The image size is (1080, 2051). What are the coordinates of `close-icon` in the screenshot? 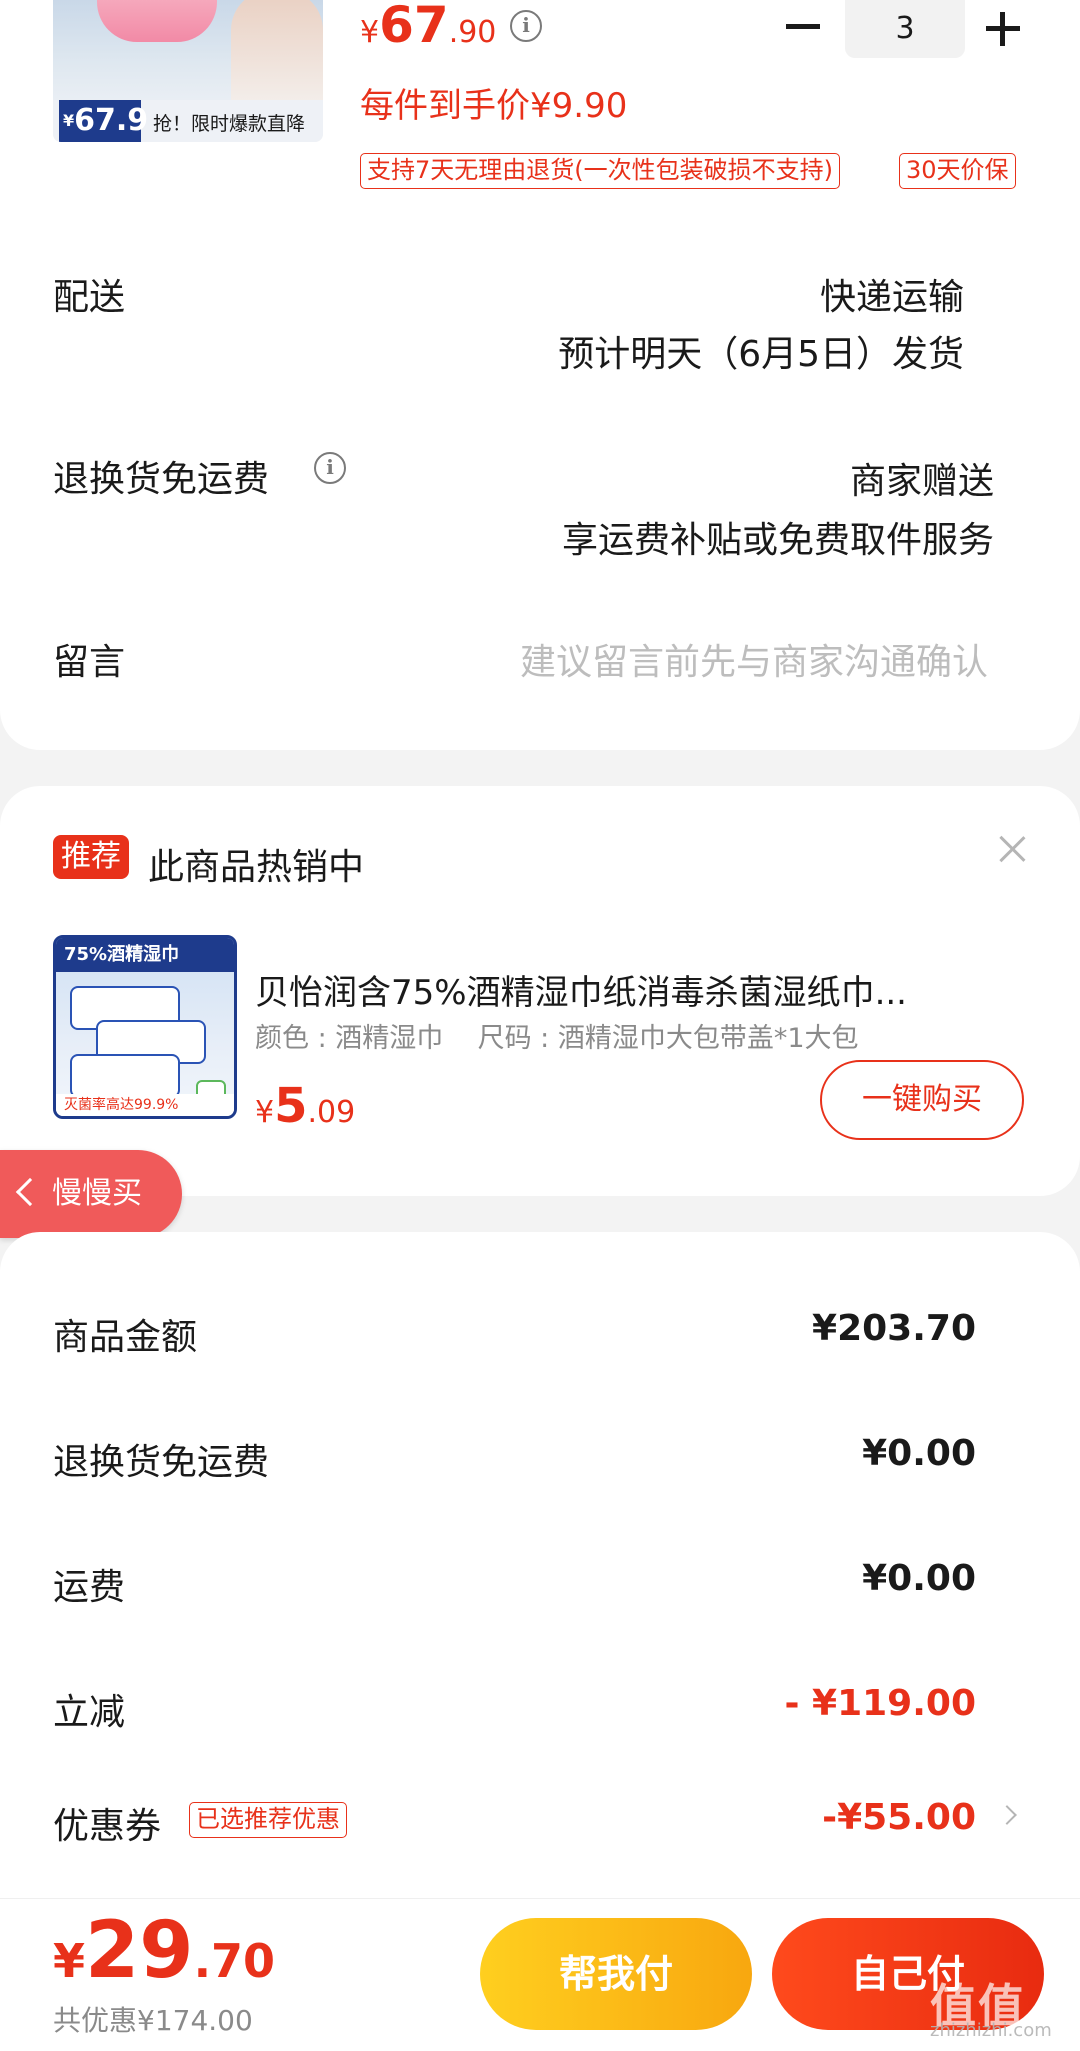 It's located at (1012, 848).